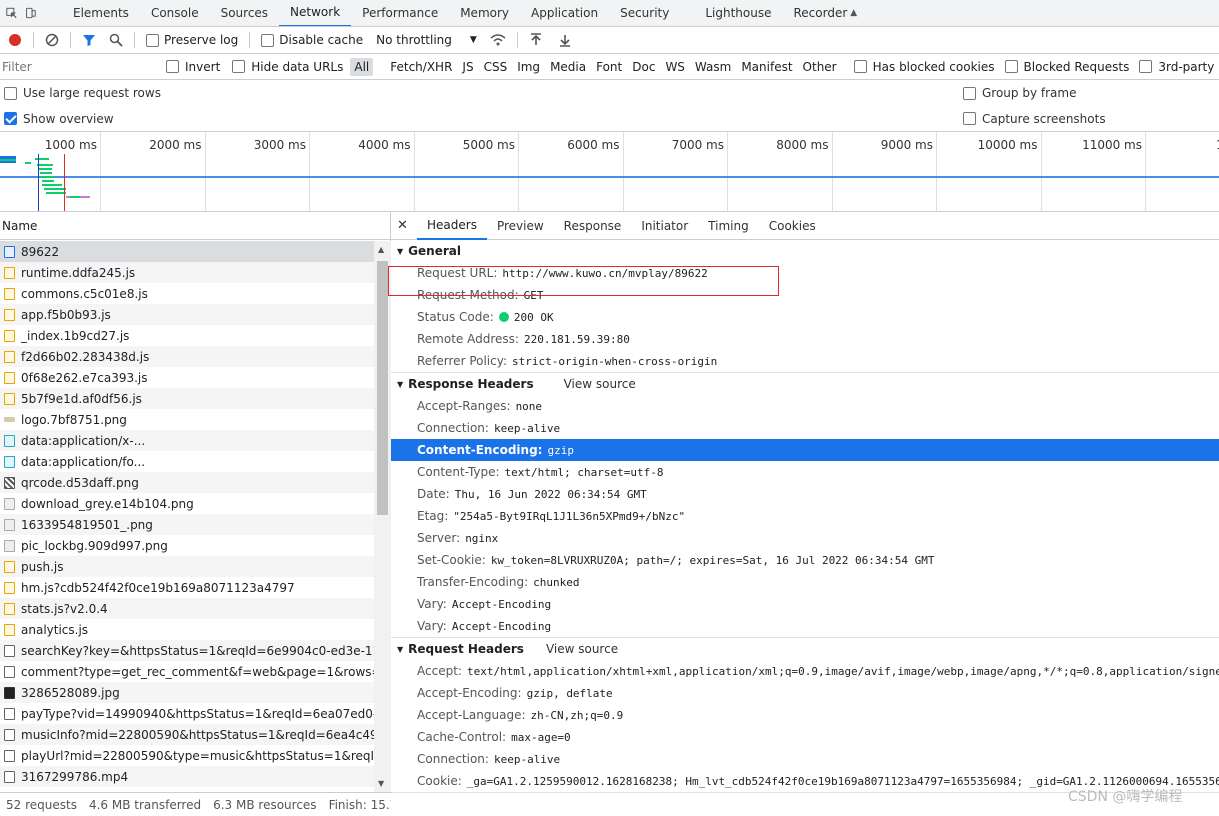 The image size is (1219, 816). What do you see at coordinates (452, 226) in the screenshot?
I see `detail-tab-headers: Headers` at bounding box center [452, 226].